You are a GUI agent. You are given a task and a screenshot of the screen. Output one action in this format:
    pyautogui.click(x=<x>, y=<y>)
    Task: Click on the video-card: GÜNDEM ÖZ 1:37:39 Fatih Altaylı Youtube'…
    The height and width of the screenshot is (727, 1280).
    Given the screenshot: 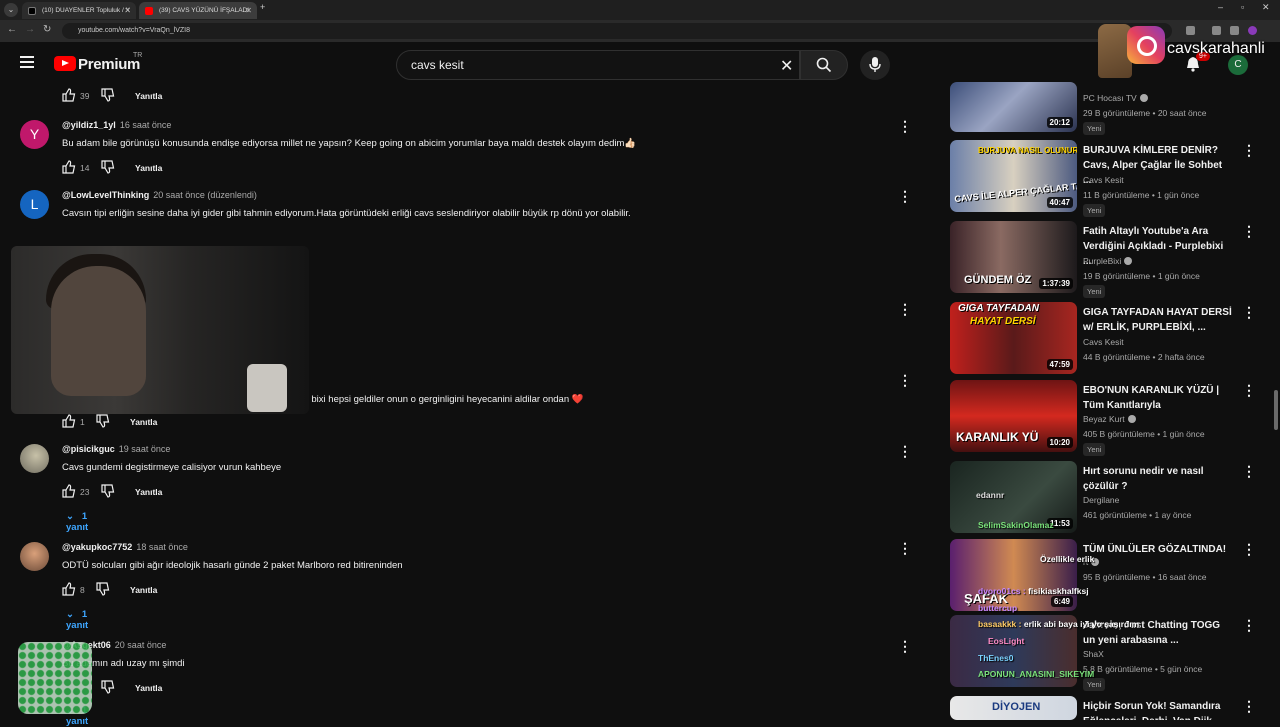 What is the action you would take?
    pyautogui.click(x=1103, y=259)
    